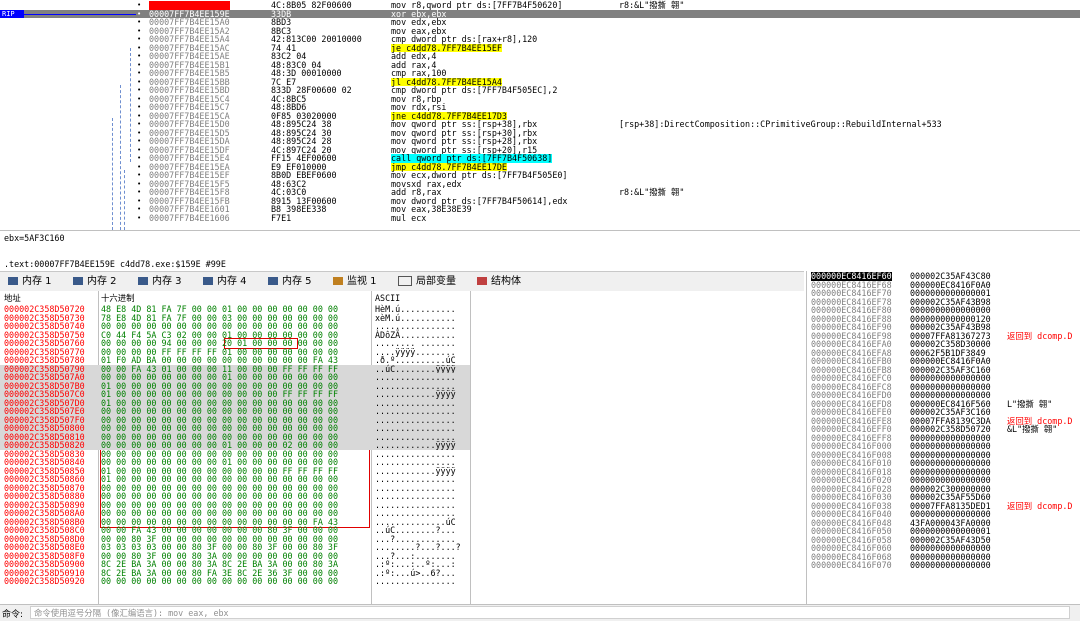 This screenshot has height=621, width=1080. What do you see at coordinates (1030, 403) in the screenshot?
I see `stack-comment: L"撥撕 翱"` at bounding box center [1030, 403].